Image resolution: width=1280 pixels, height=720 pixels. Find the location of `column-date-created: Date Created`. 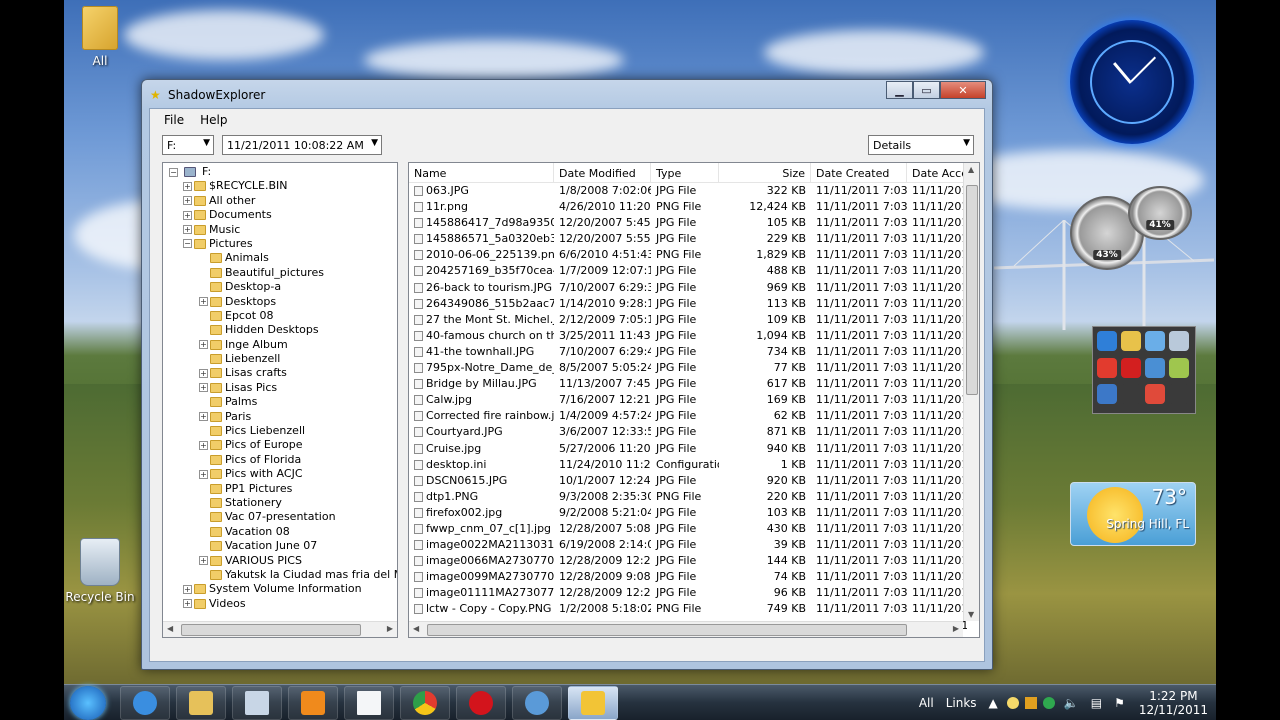

column-date-created: Date Created is located at coordinates (859, 172).